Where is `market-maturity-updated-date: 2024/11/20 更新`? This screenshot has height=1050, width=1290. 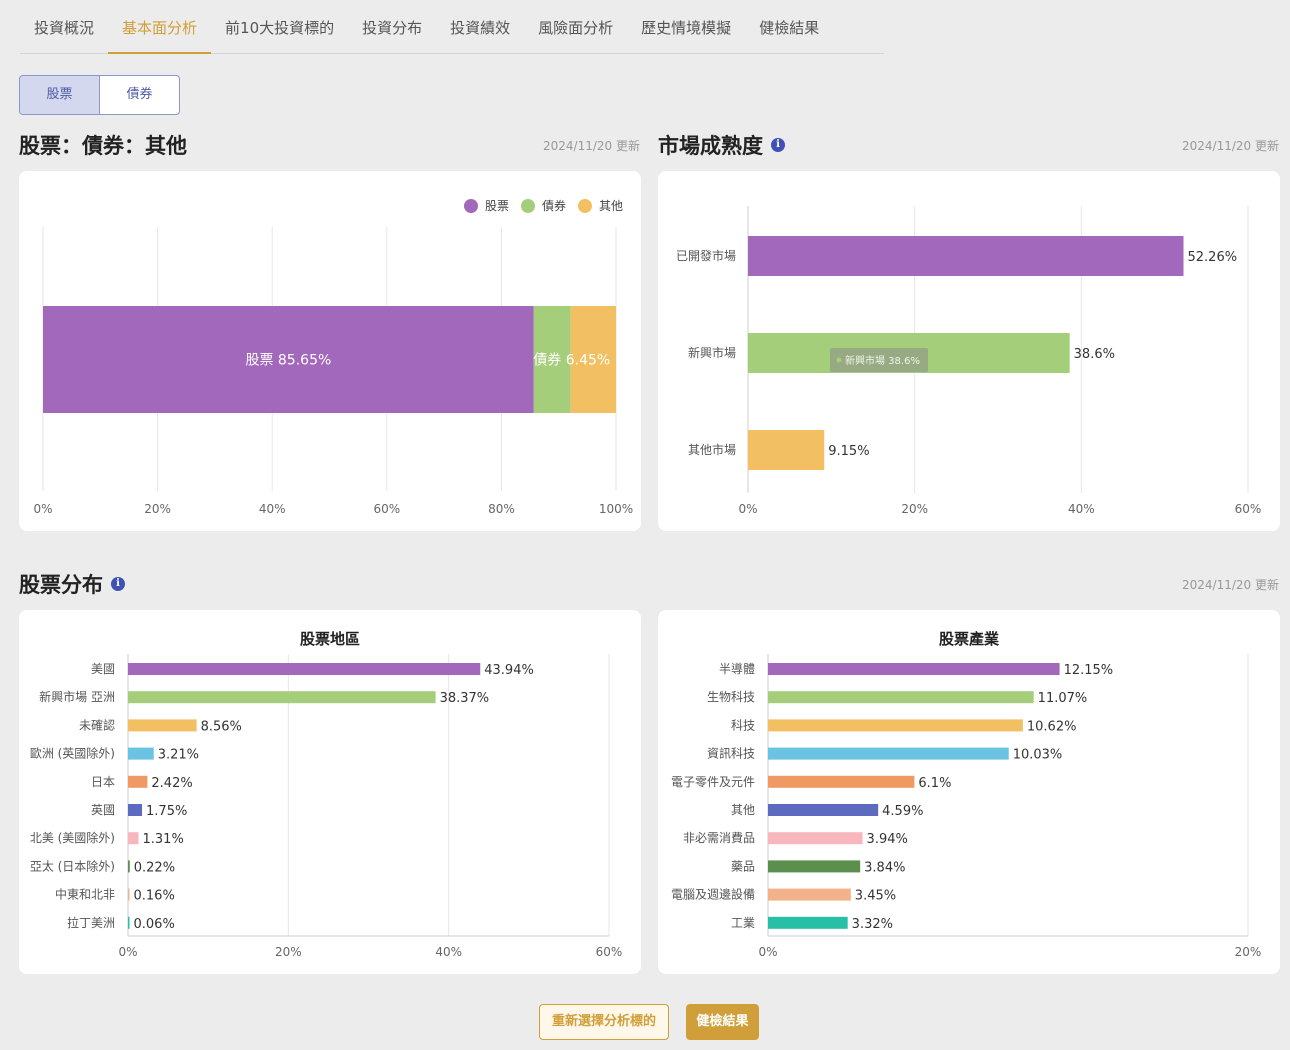 market-maturity-updated-date: 2024/11/20 更新 is located at coordinates (1230, 146).